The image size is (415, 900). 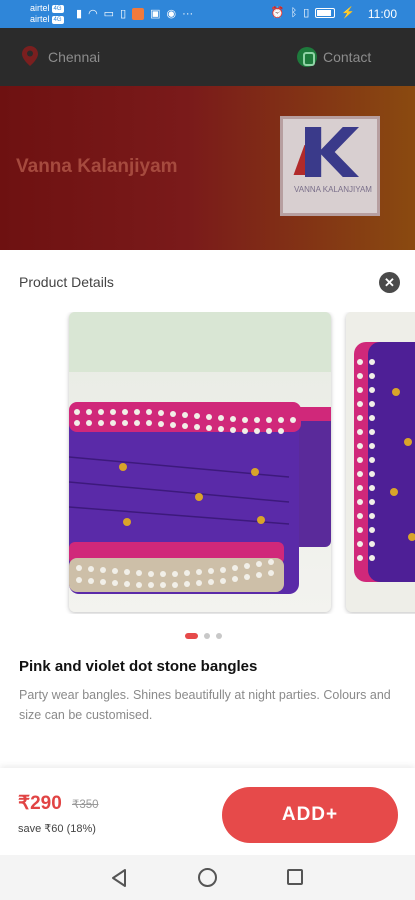 What do you see at coordinates (310, 815) in the screenshot?
I see `add-to-cart-button: ADD+` at bounding box center [310, 815].